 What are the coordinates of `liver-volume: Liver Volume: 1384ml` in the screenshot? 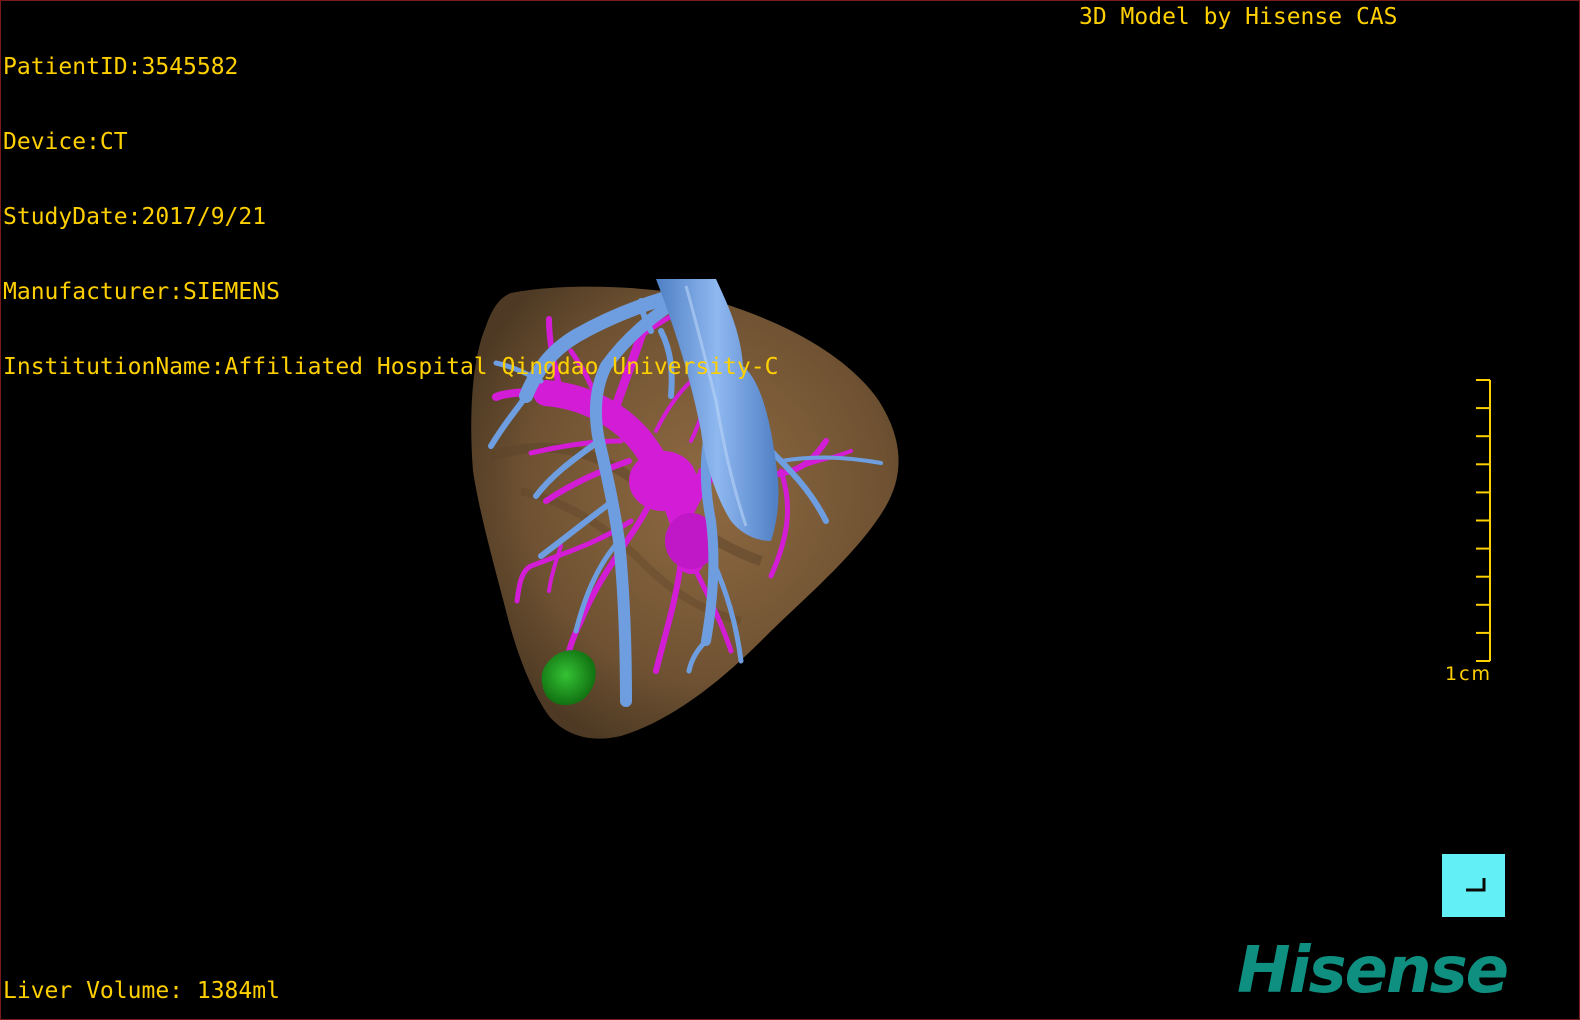 It's located at (141, 991).